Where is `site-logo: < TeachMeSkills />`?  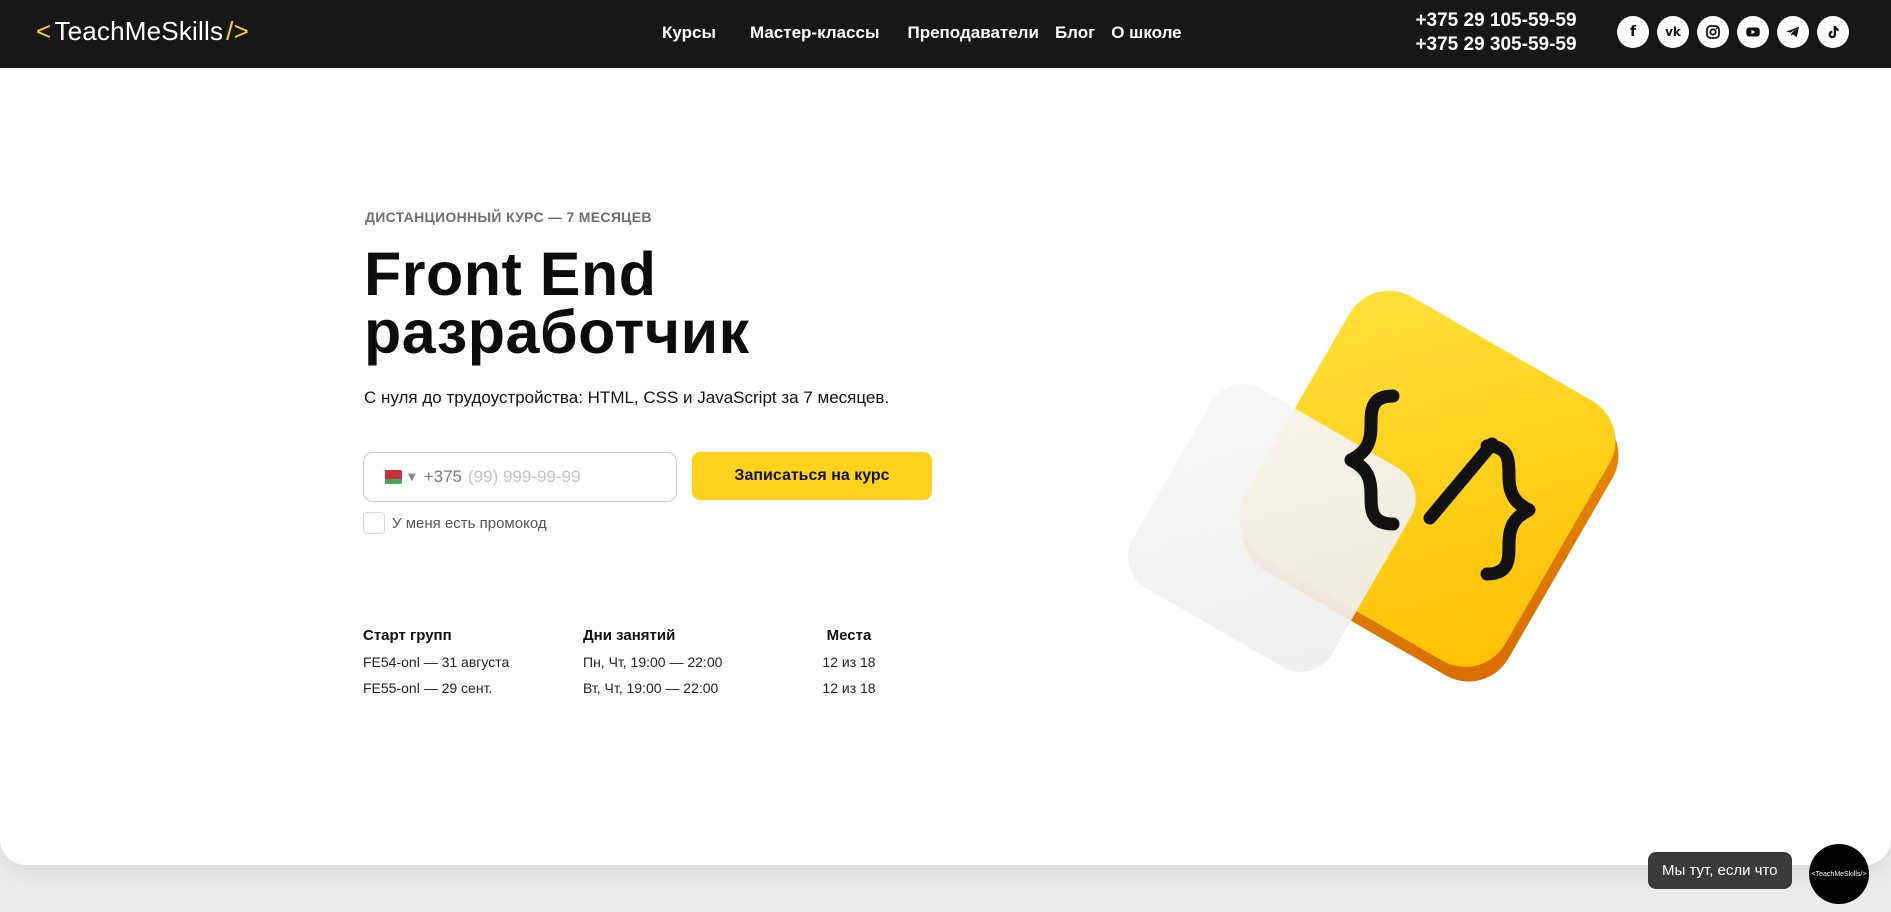
site-logo: < TeachMeSkills /> is located at coordinates (142, 31).